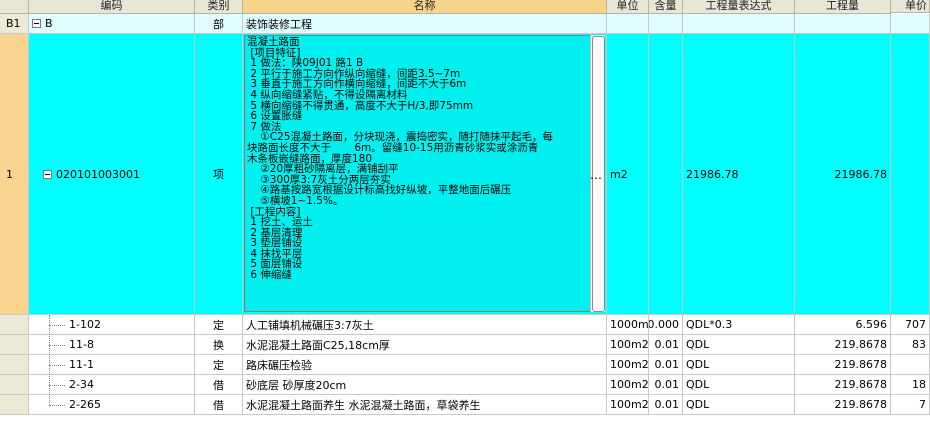  What do you see at coordinates (910, 325) in the screenshot?
I see `sub-price: 707` at bounding box center [910, 325].